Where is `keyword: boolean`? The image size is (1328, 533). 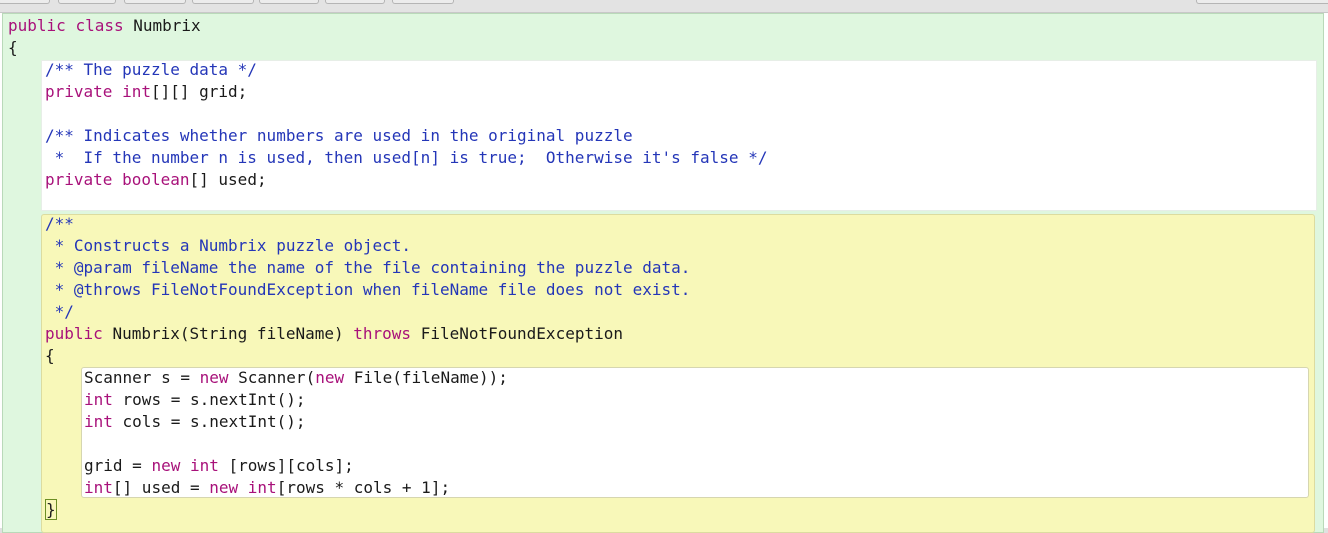 keyword: boolean is located at coordinates (156, 179).